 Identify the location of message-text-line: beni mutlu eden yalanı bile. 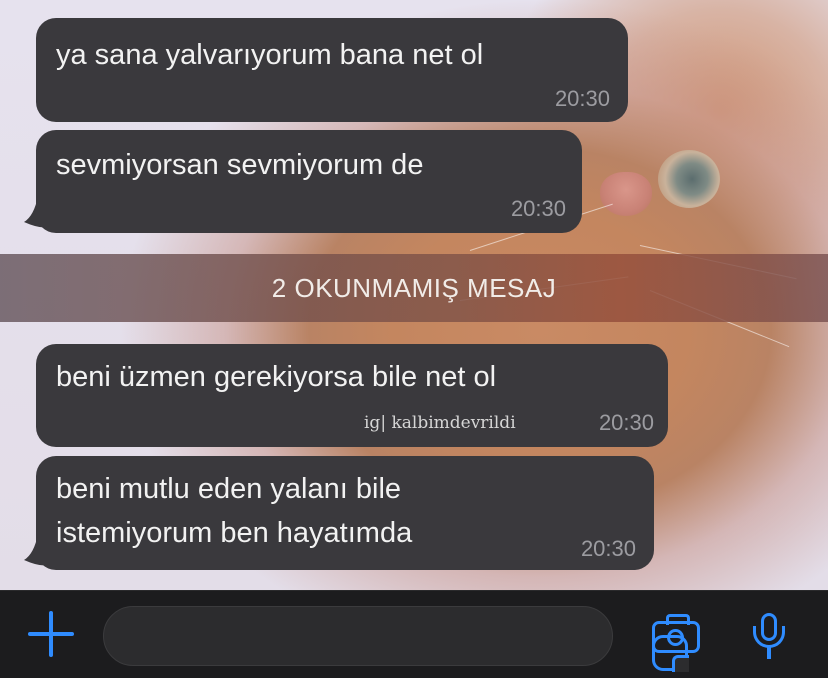
(229, 489).